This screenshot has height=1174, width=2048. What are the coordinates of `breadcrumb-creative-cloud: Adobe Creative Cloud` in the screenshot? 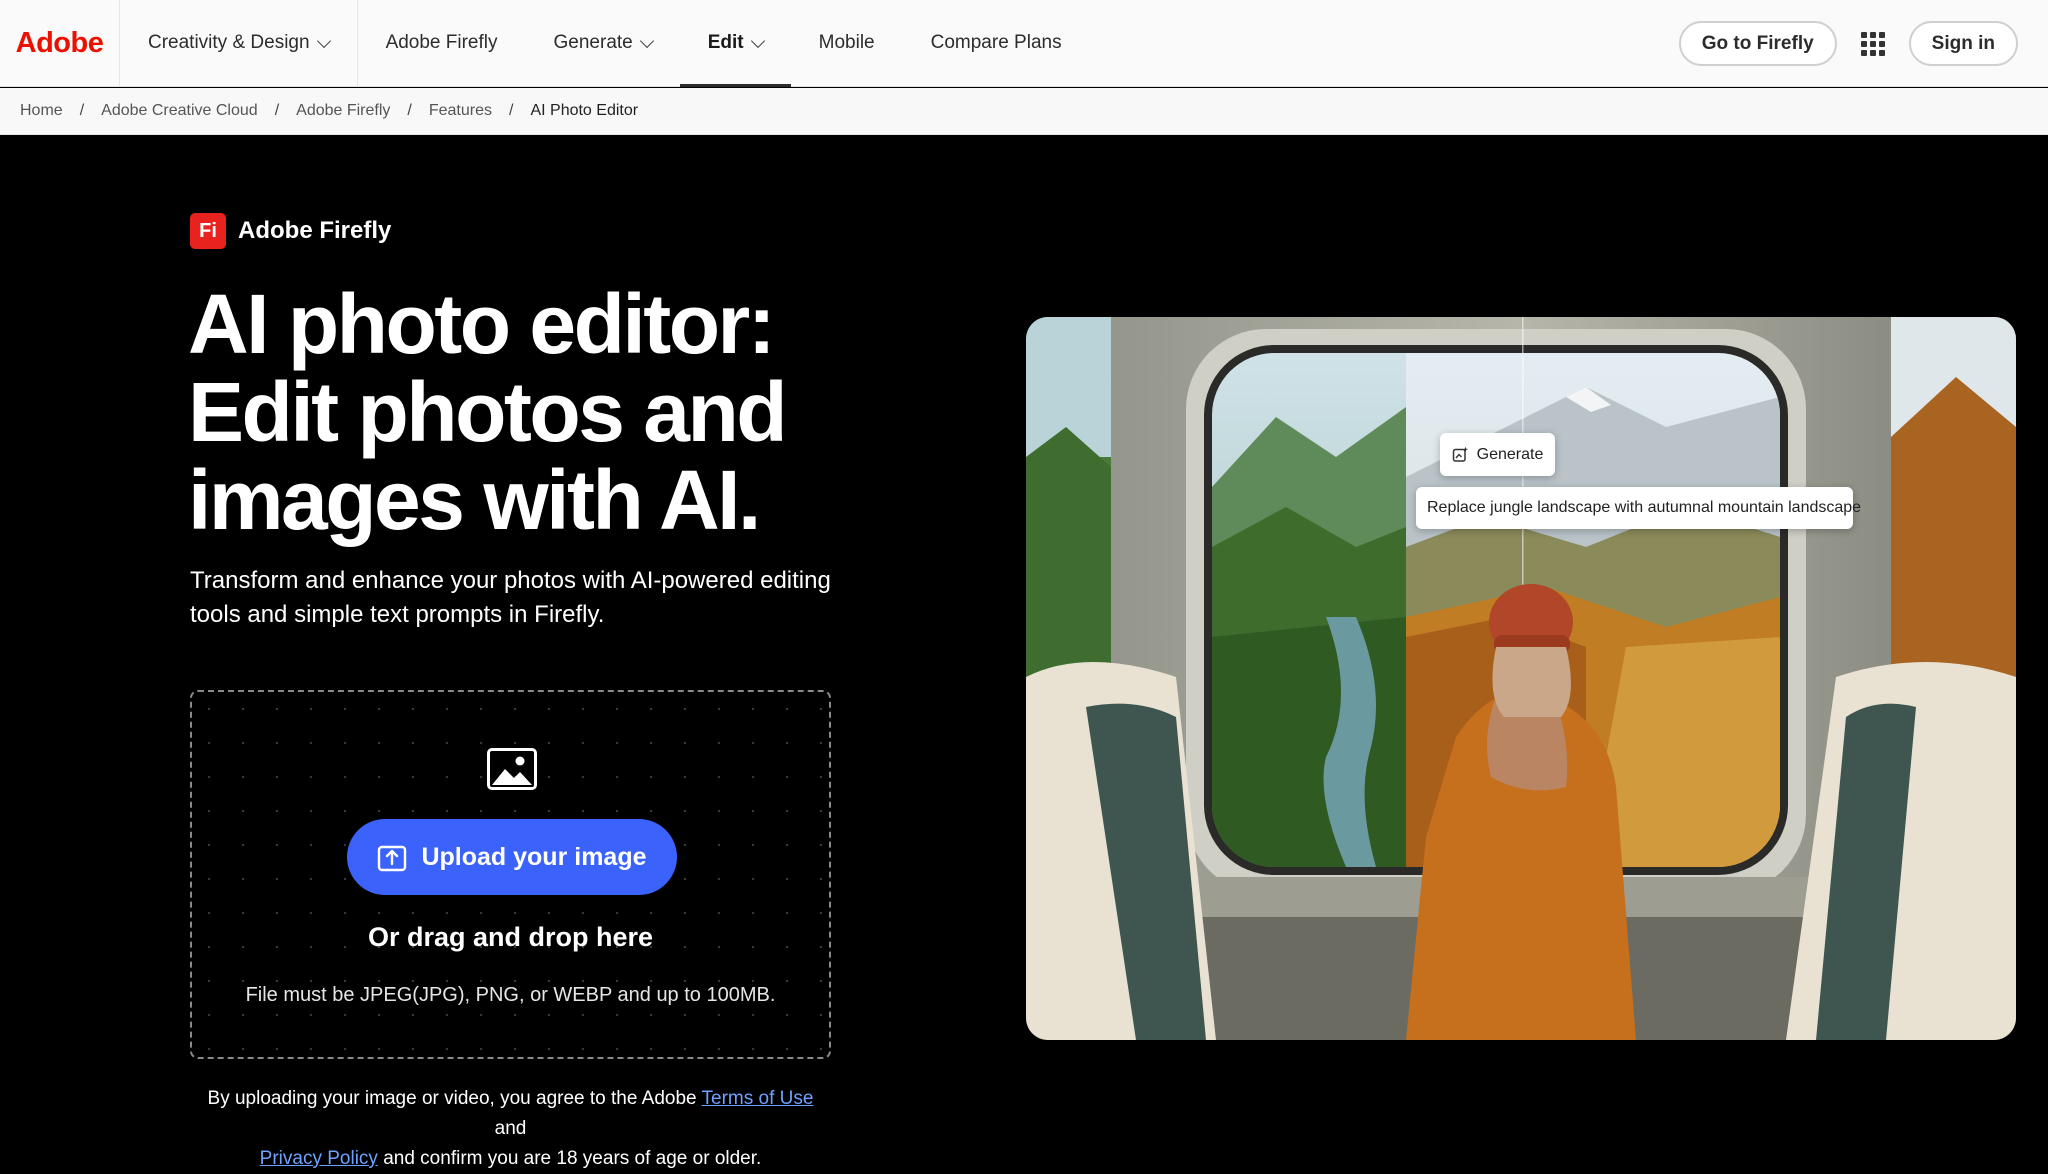 It's located at (179, 111).